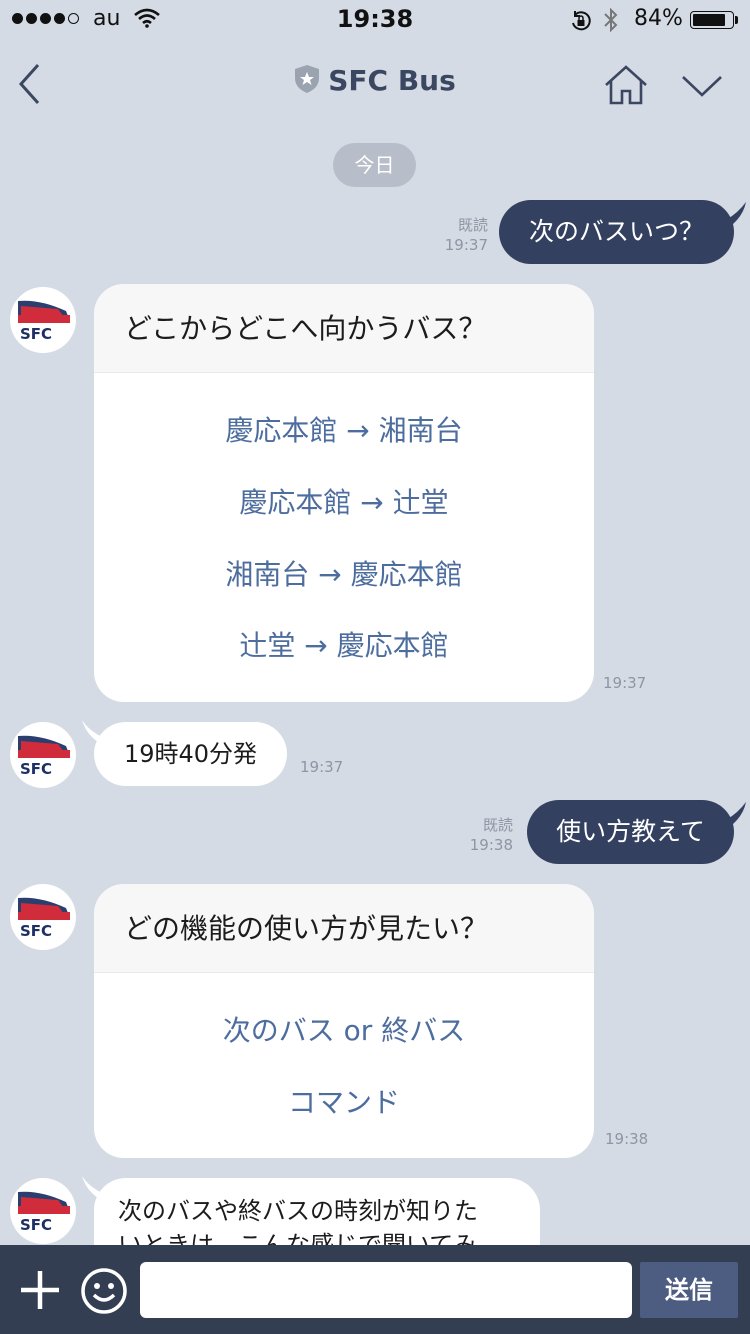 The height and width of the screenshot is (1334, 750). What do you see at coordinates (630, 832) in the screenshot?
I see `sent-message-bubble: 使い方教えて` at bounding box center [630, 832].